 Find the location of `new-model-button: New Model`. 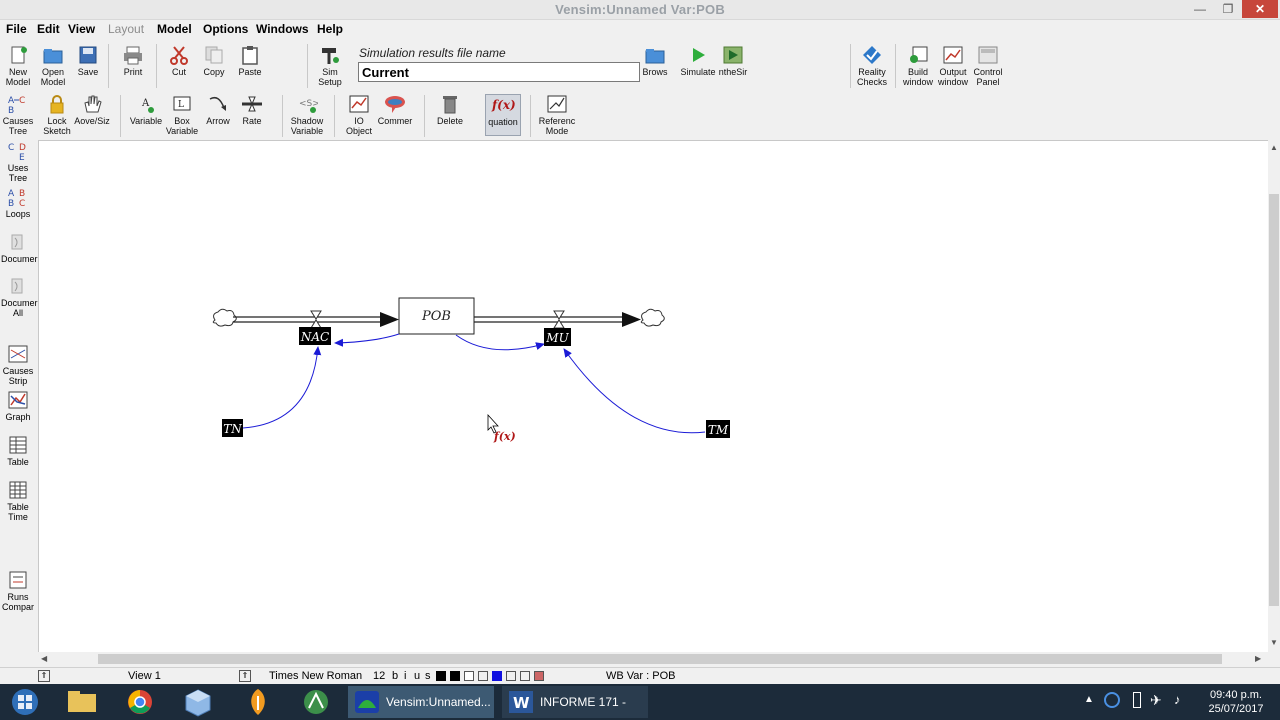

new-model-button: New Model is located at coordinates (18, 66).